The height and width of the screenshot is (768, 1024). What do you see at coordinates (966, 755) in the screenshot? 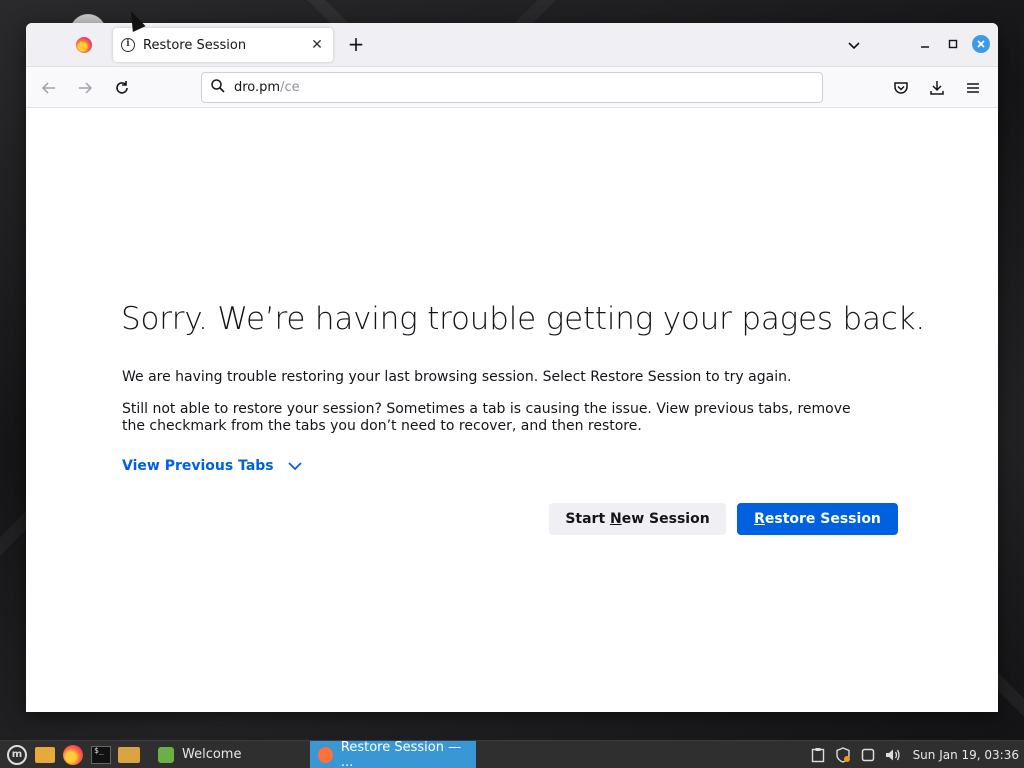
I see `clock: Sun Jan 19, 03:36` at bounding box center [966, 755].